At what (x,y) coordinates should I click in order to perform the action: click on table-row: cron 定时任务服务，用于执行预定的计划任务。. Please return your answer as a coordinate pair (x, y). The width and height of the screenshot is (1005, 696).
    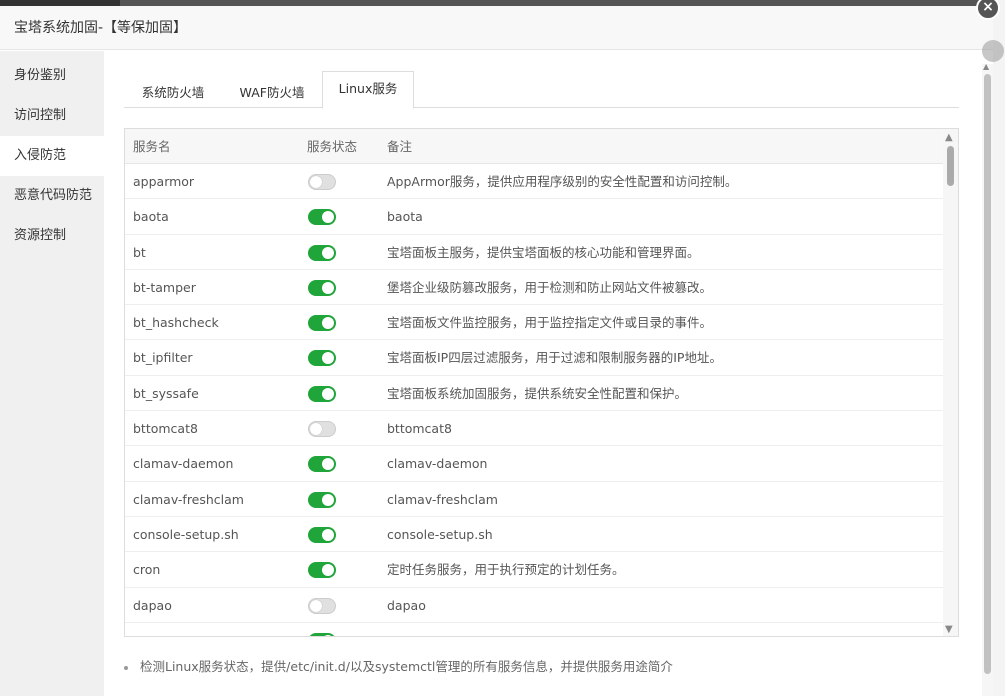
    Looking at the image, I should click on (541, 570).